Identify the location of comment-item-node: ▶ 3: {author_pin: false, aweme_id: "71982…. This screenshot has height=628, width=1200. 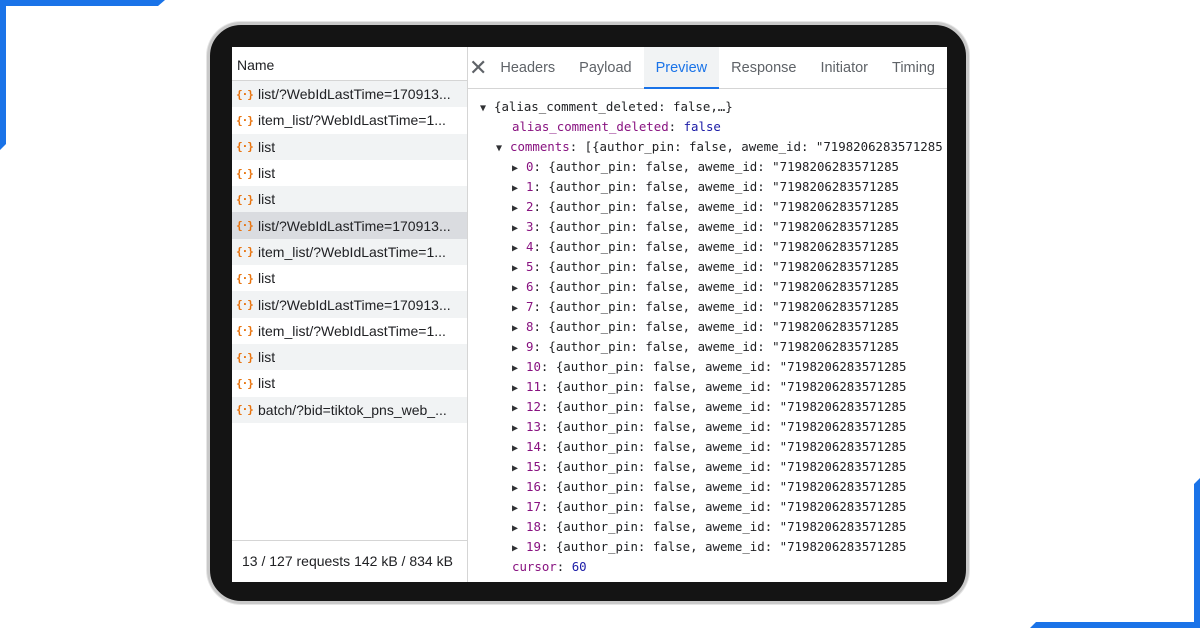
(707, 227).